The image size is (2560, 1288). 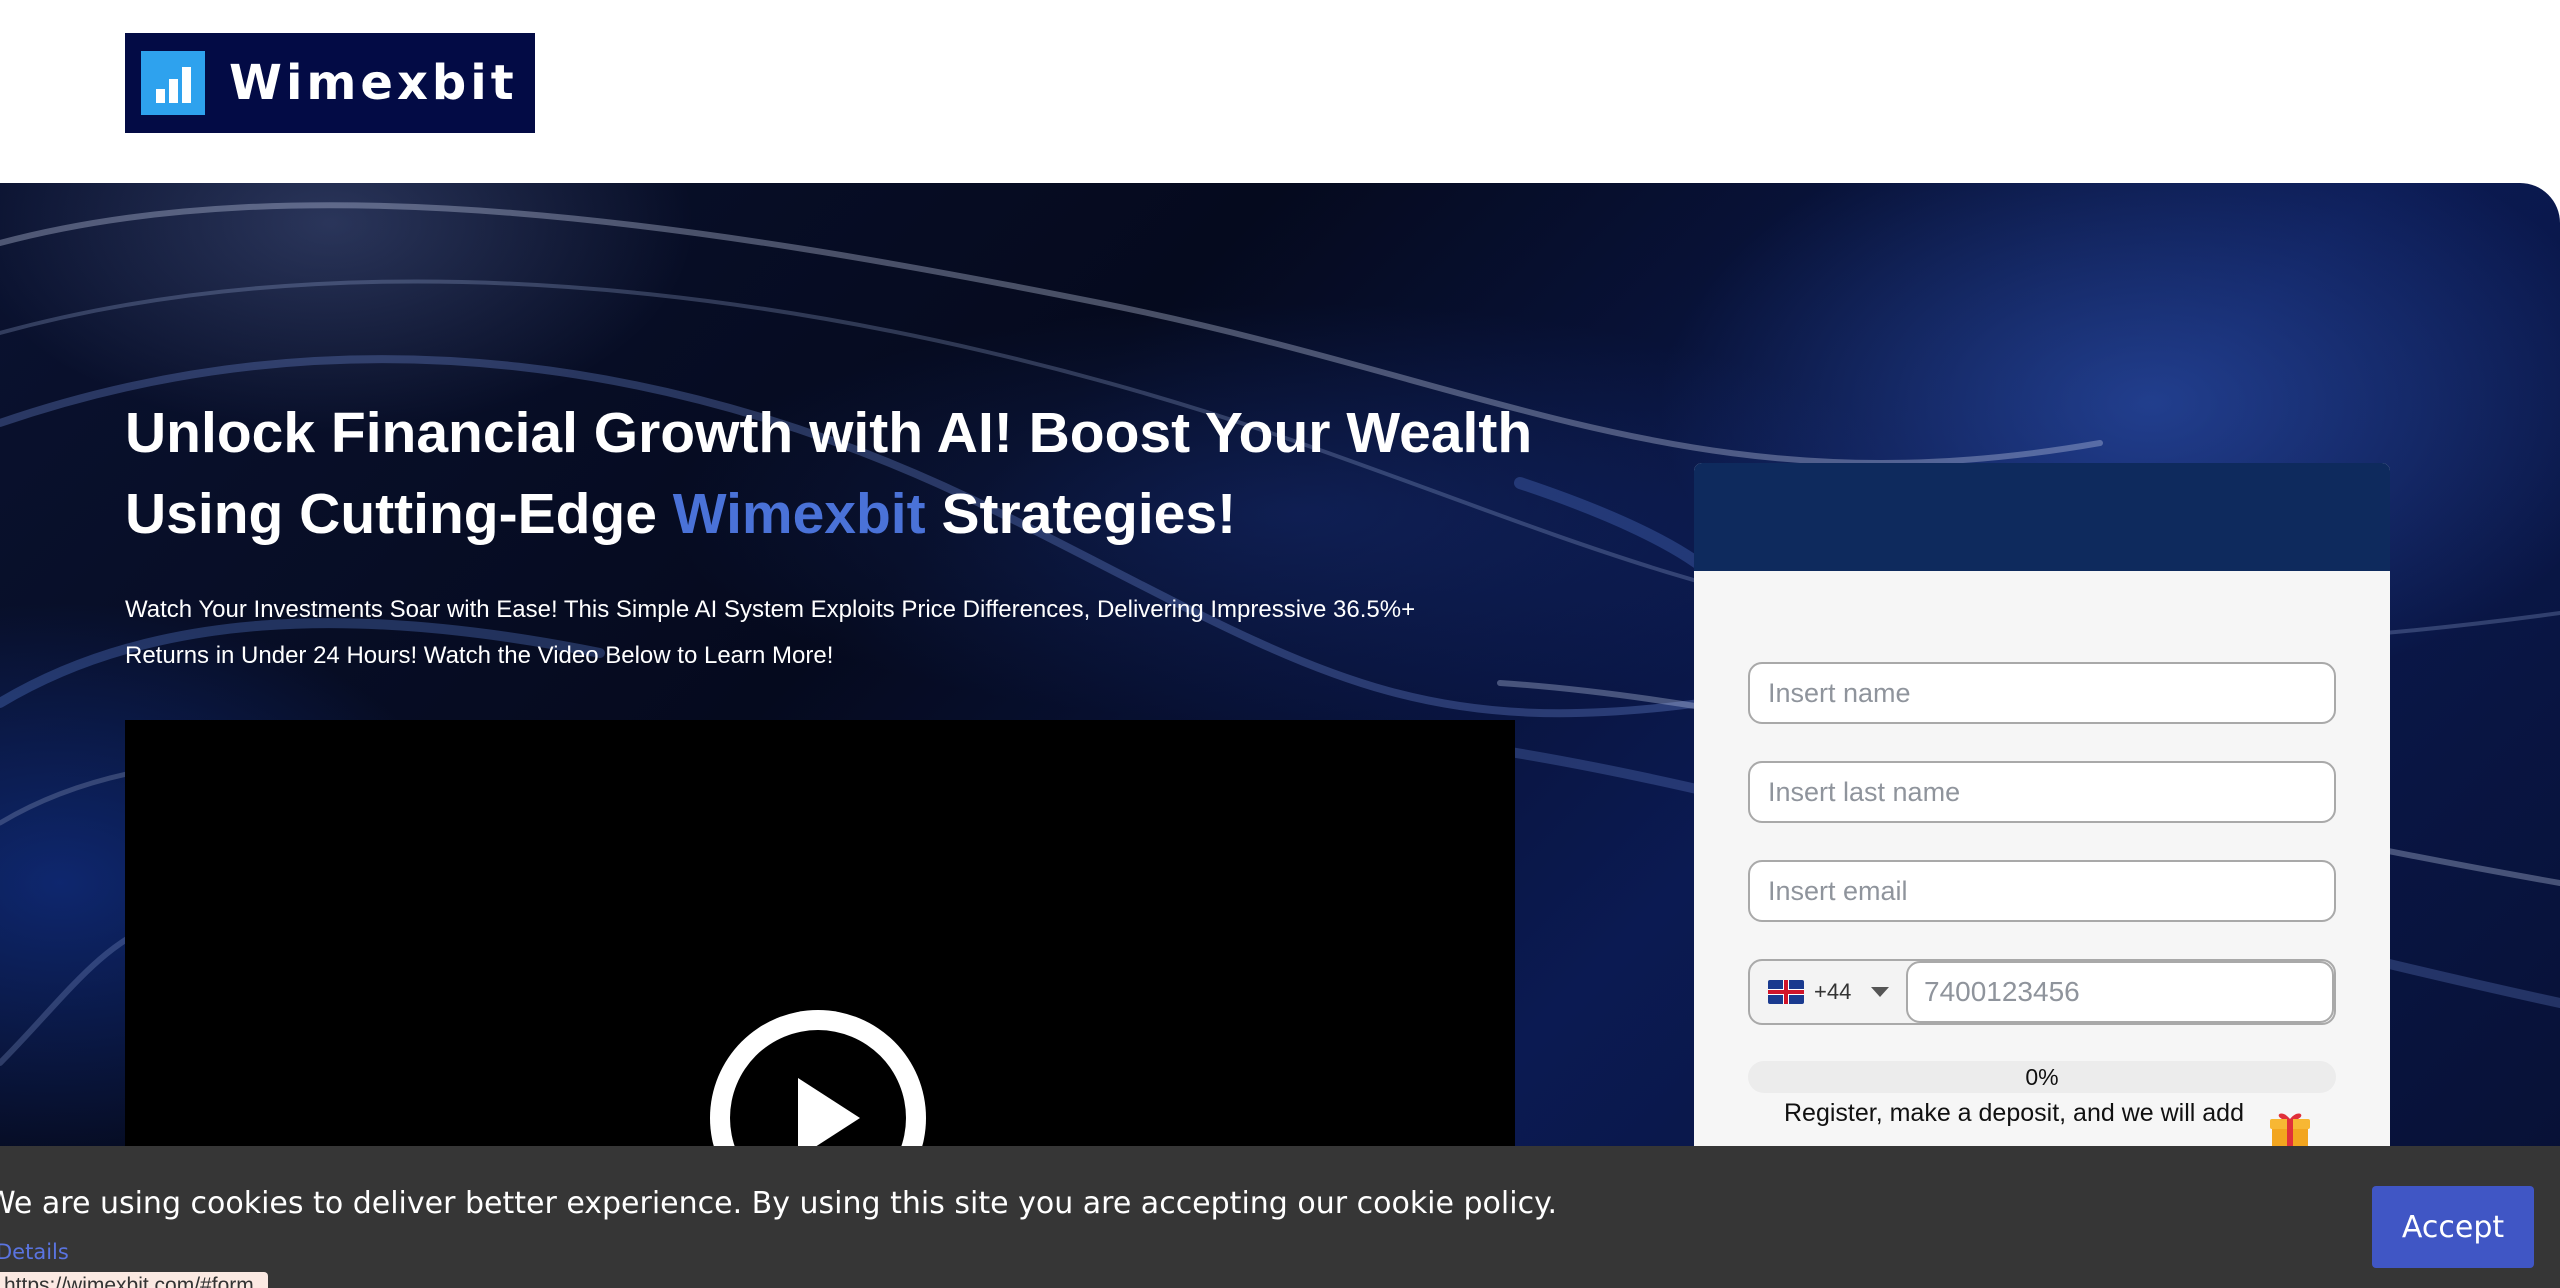 I want to click on progress-label: 0%, so click(x=2042, y=1077).